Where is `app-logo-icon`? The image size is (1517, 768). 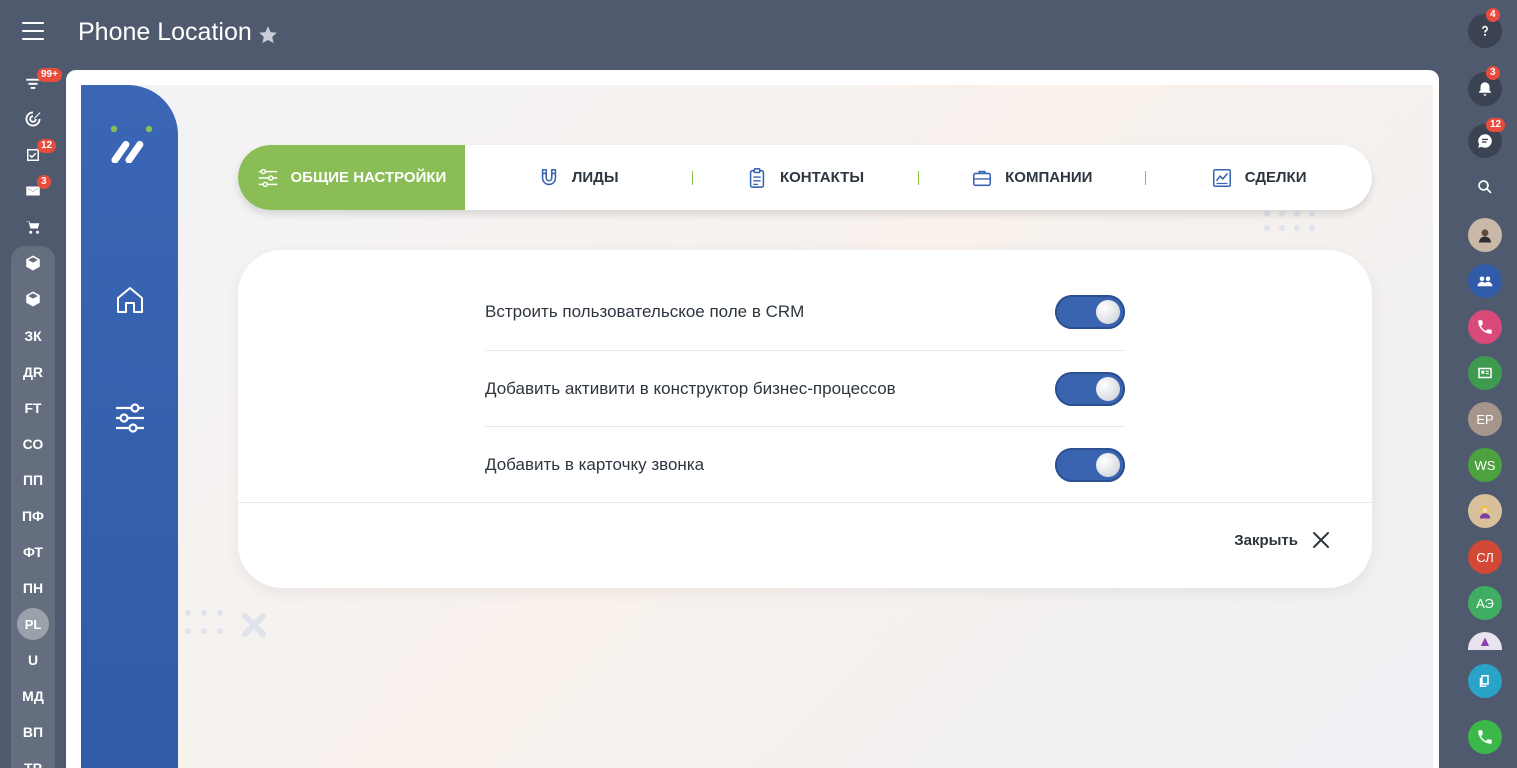 app-logo-icon is located at coordinates (131, 144).